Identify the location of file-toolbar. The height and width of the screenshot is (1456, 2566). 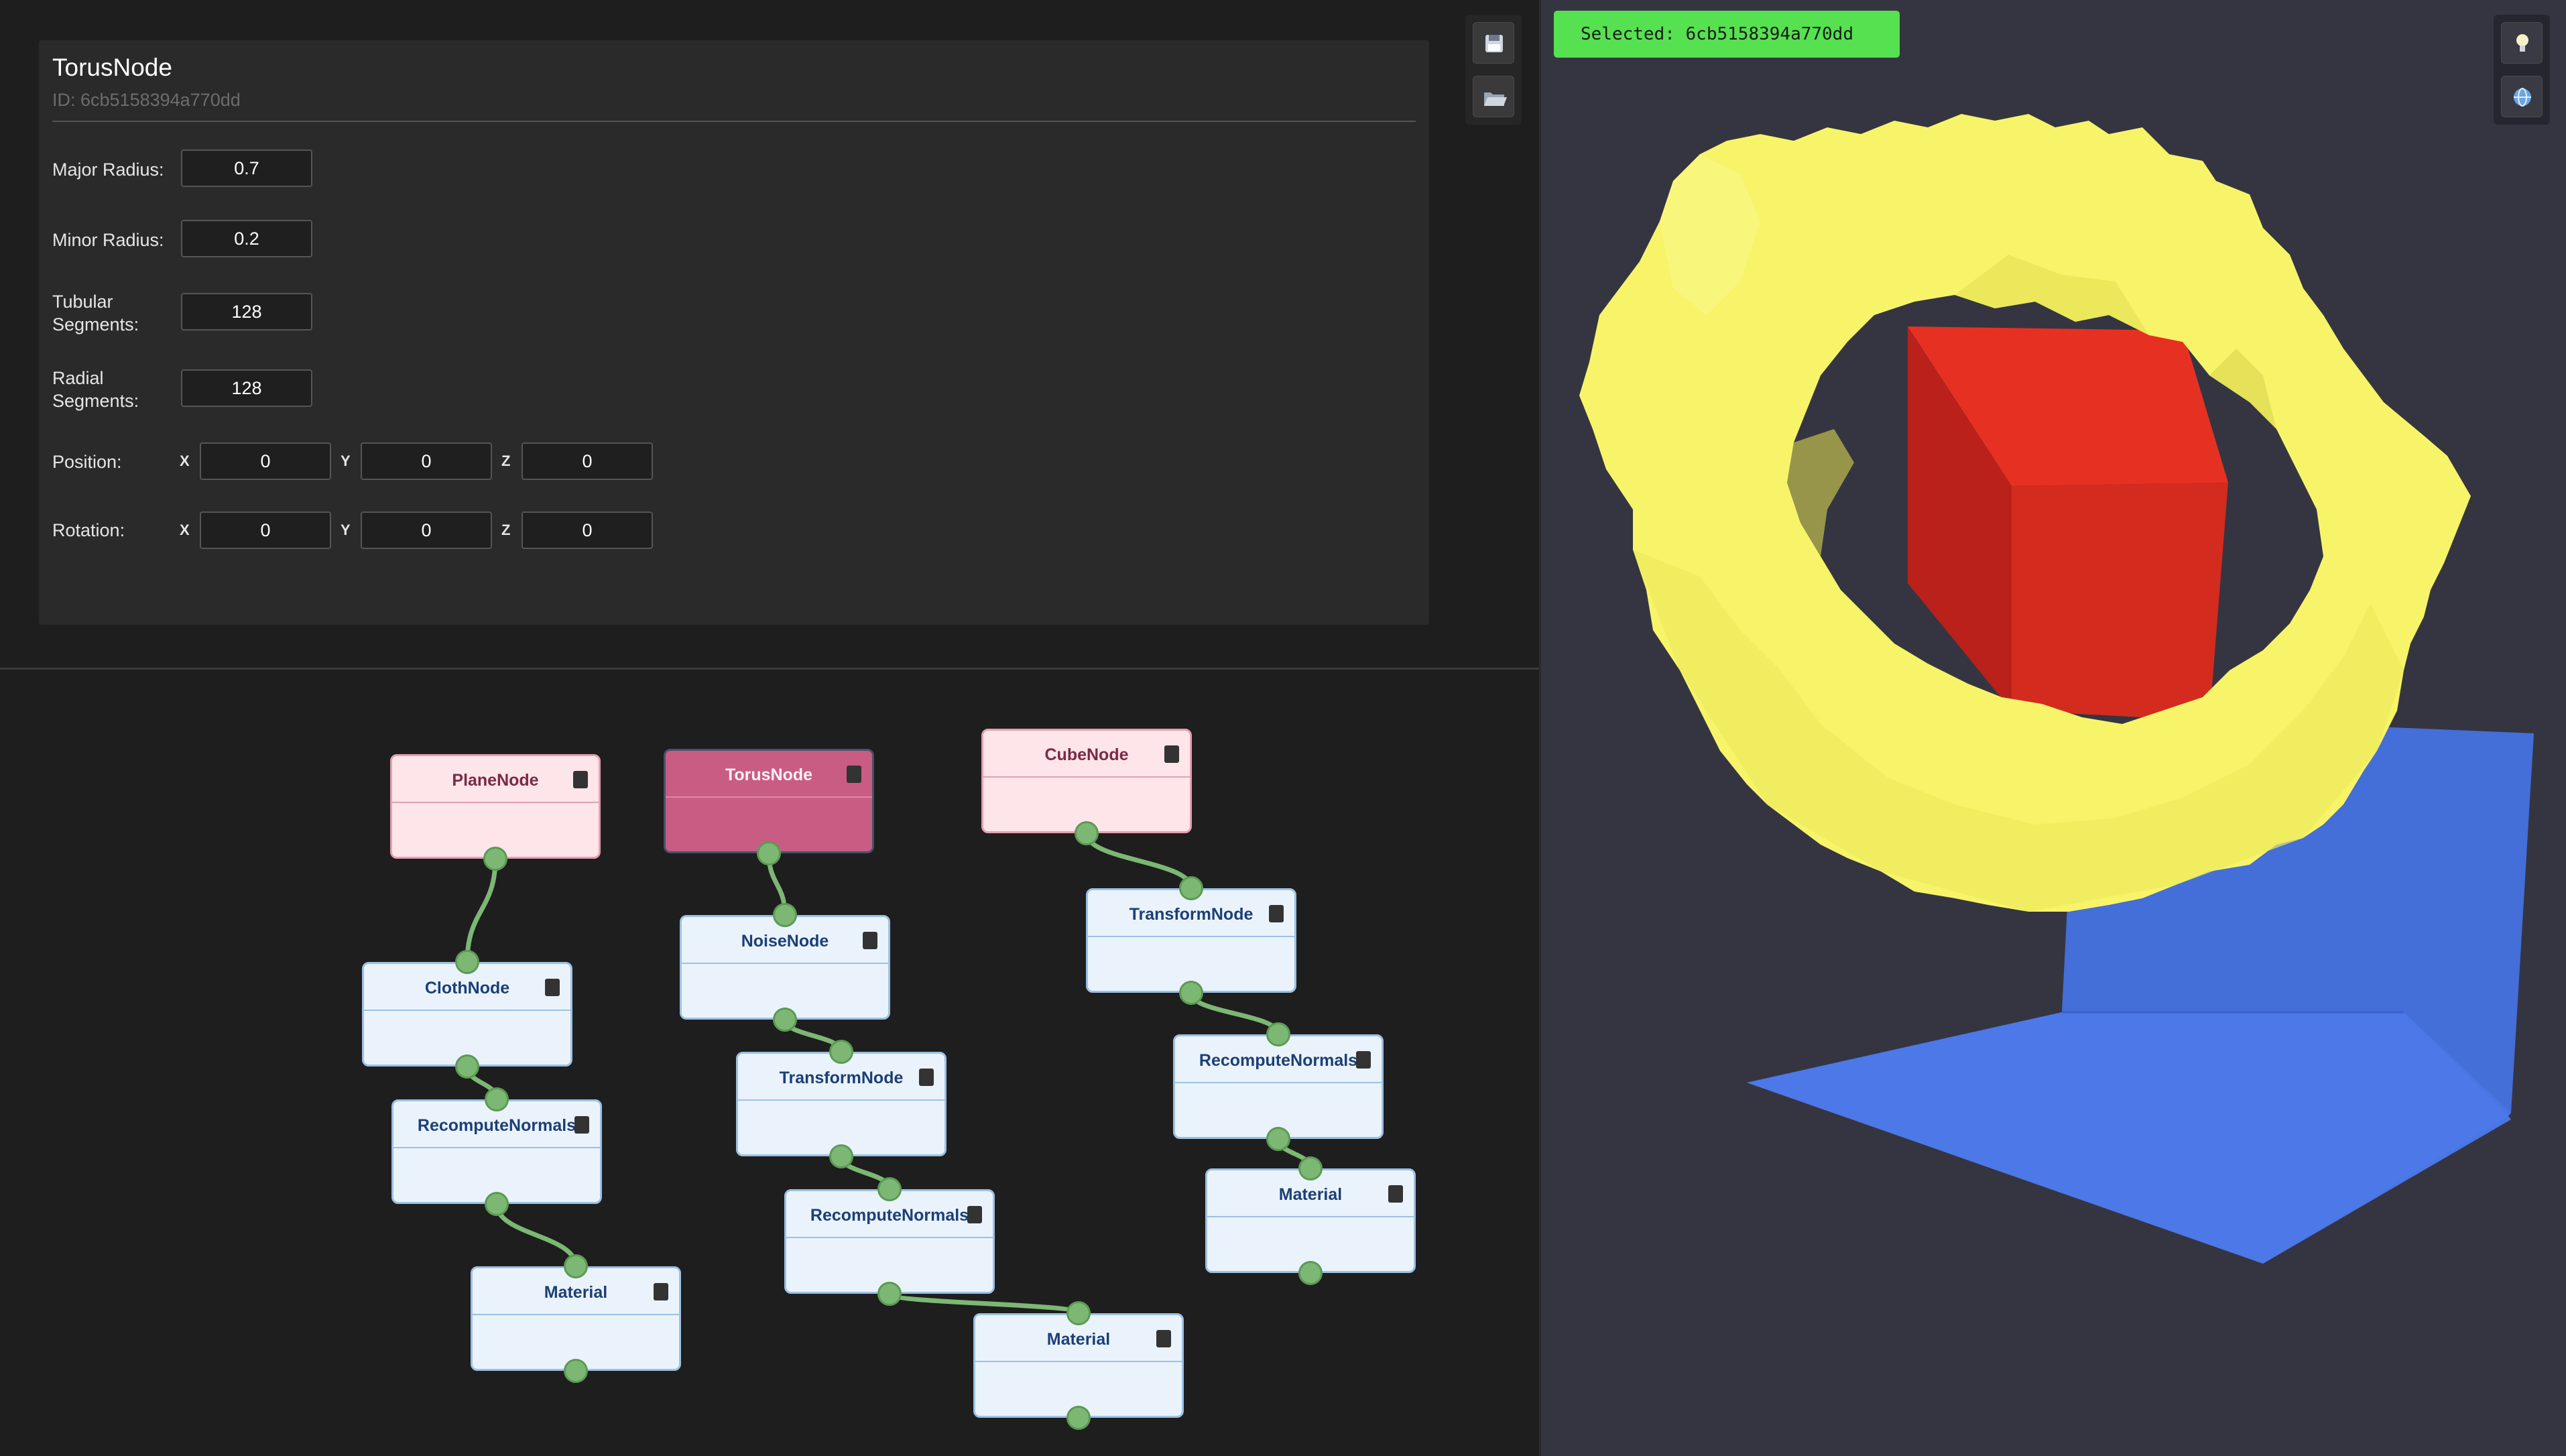
(1493, 70).